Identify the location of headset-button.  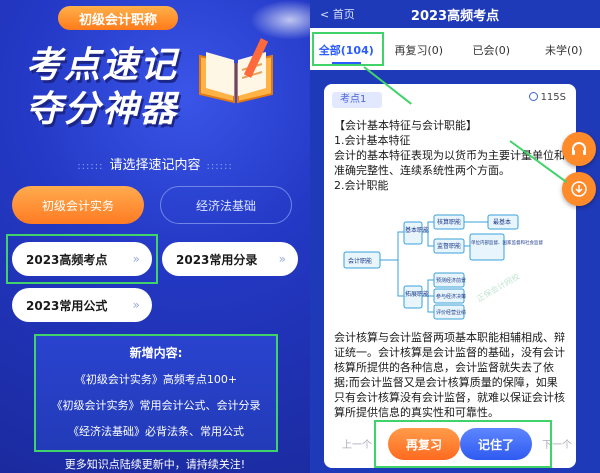
(579, 149).